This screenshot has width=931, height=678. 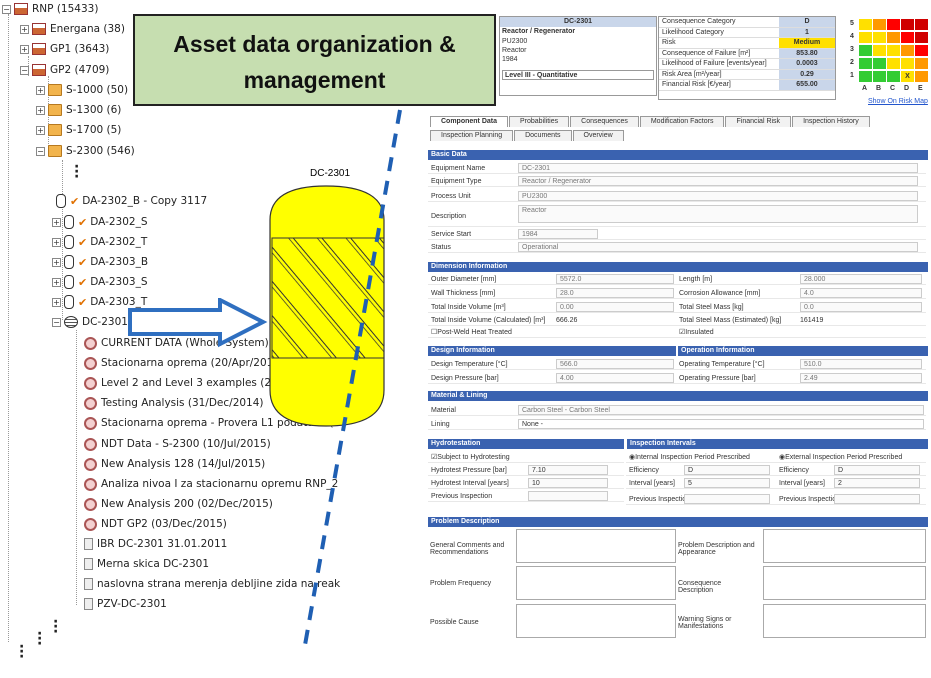 What do you see at coordinates (125, 604) in the screenshot?
I see `tree-node-document: PZV-DC-2301` at bounding box center [125, 604].